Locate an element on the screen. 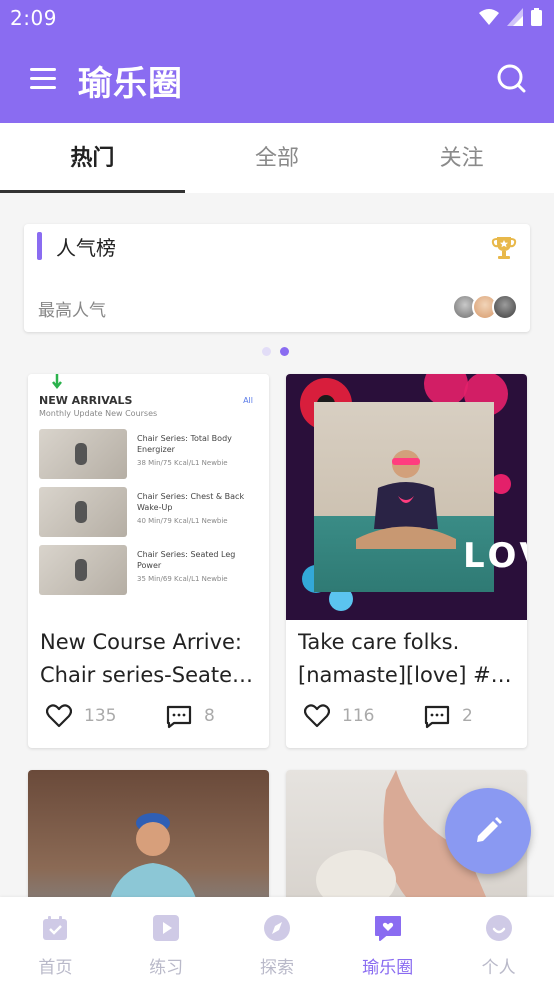  battery-icon is located at coordinates (536, 17).